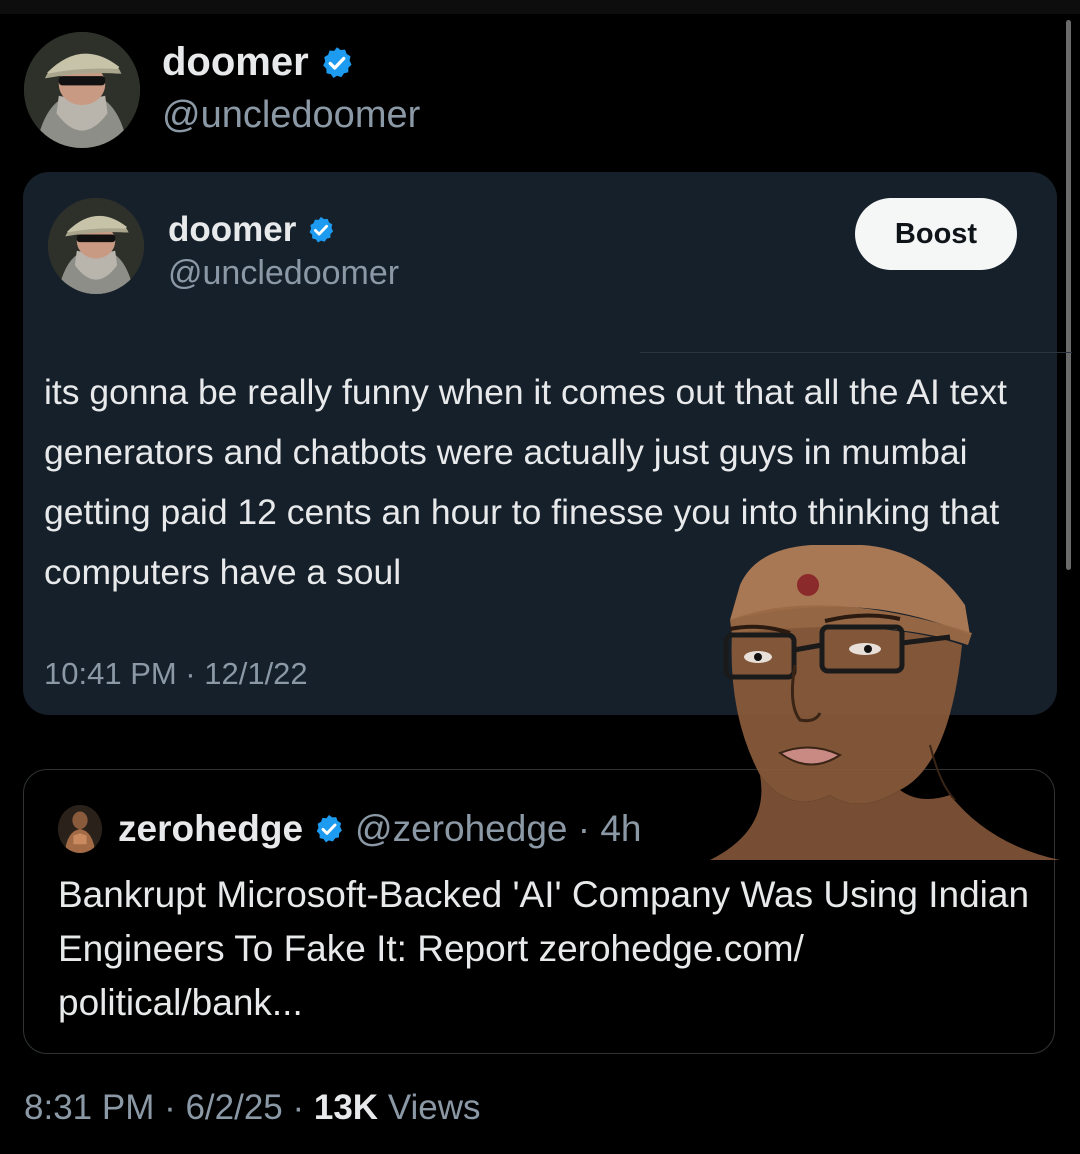 The image size is (1080, 1154). I want to click on author-avatar, so click(82, 90).